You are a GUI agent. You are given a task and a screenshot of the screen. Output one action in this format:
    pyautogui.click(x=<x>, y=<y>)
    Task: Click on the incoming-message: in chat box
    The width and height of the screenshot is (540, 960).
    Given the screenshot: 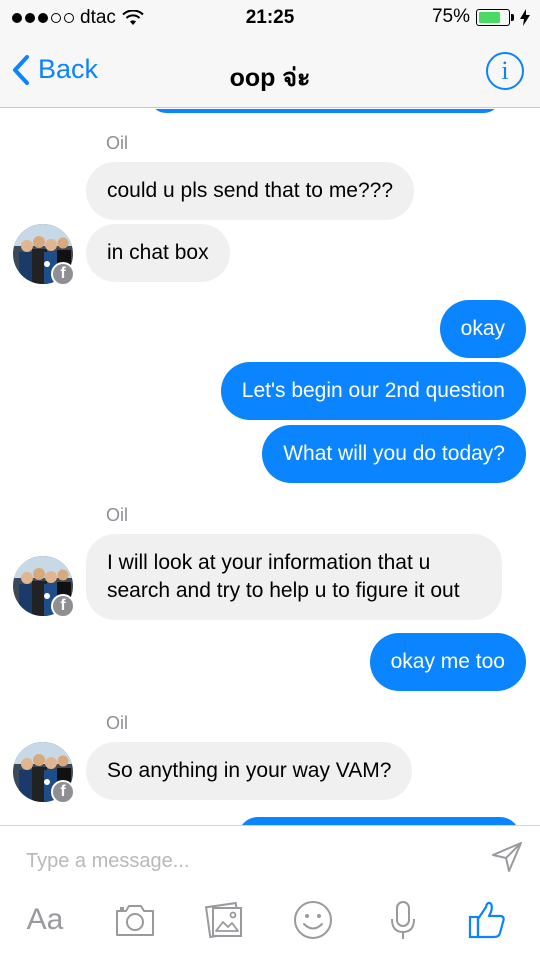 What is the action you would take?
    pyautogui.click(x=158, y=253)
    